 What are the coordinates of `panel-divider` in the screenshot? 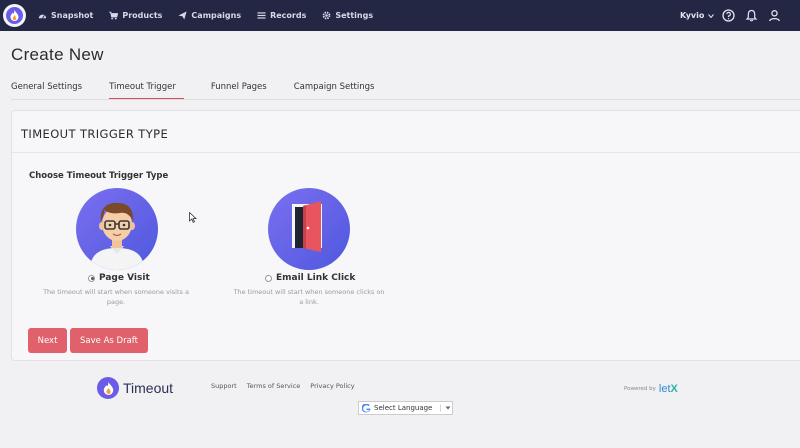 It's located at (406, 152).